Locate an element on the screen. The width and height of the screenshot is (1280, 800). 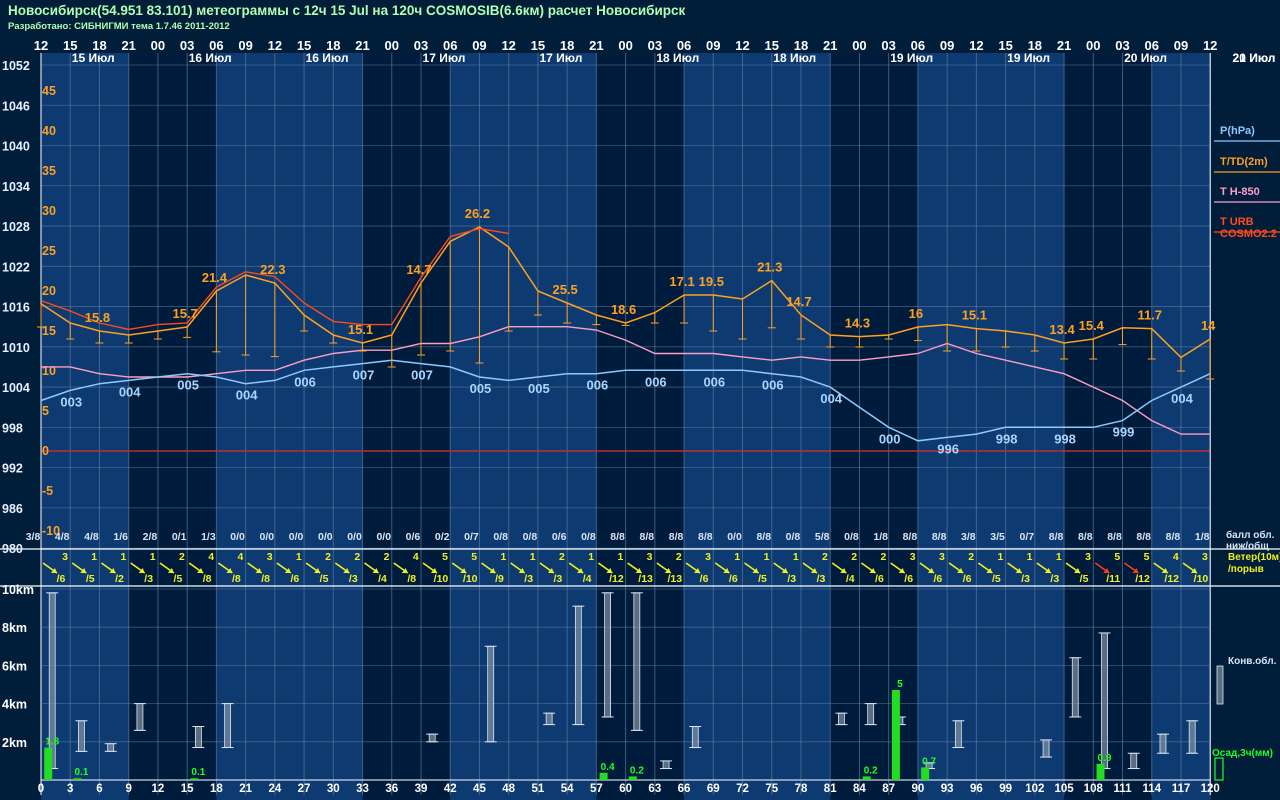
legend-entry: T/TD(2m) is located at coordinates (1244, 162).